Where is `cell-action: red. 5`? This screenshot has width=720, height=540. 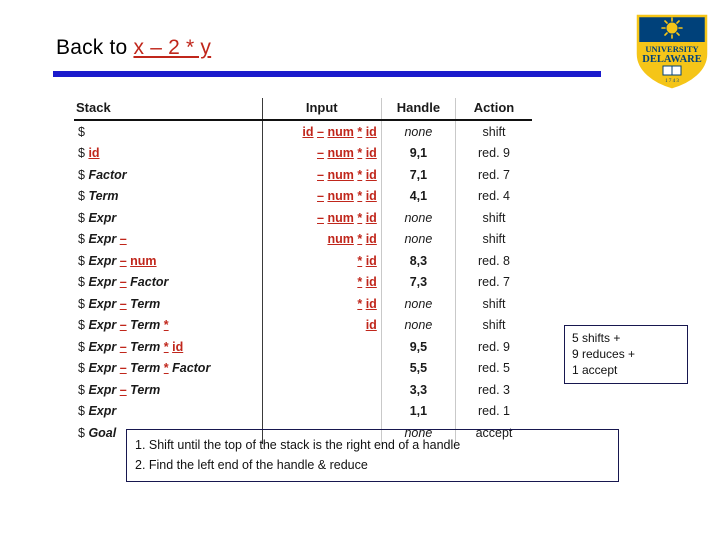
cell-action: red. 5 is located at coordinates (494, 368).